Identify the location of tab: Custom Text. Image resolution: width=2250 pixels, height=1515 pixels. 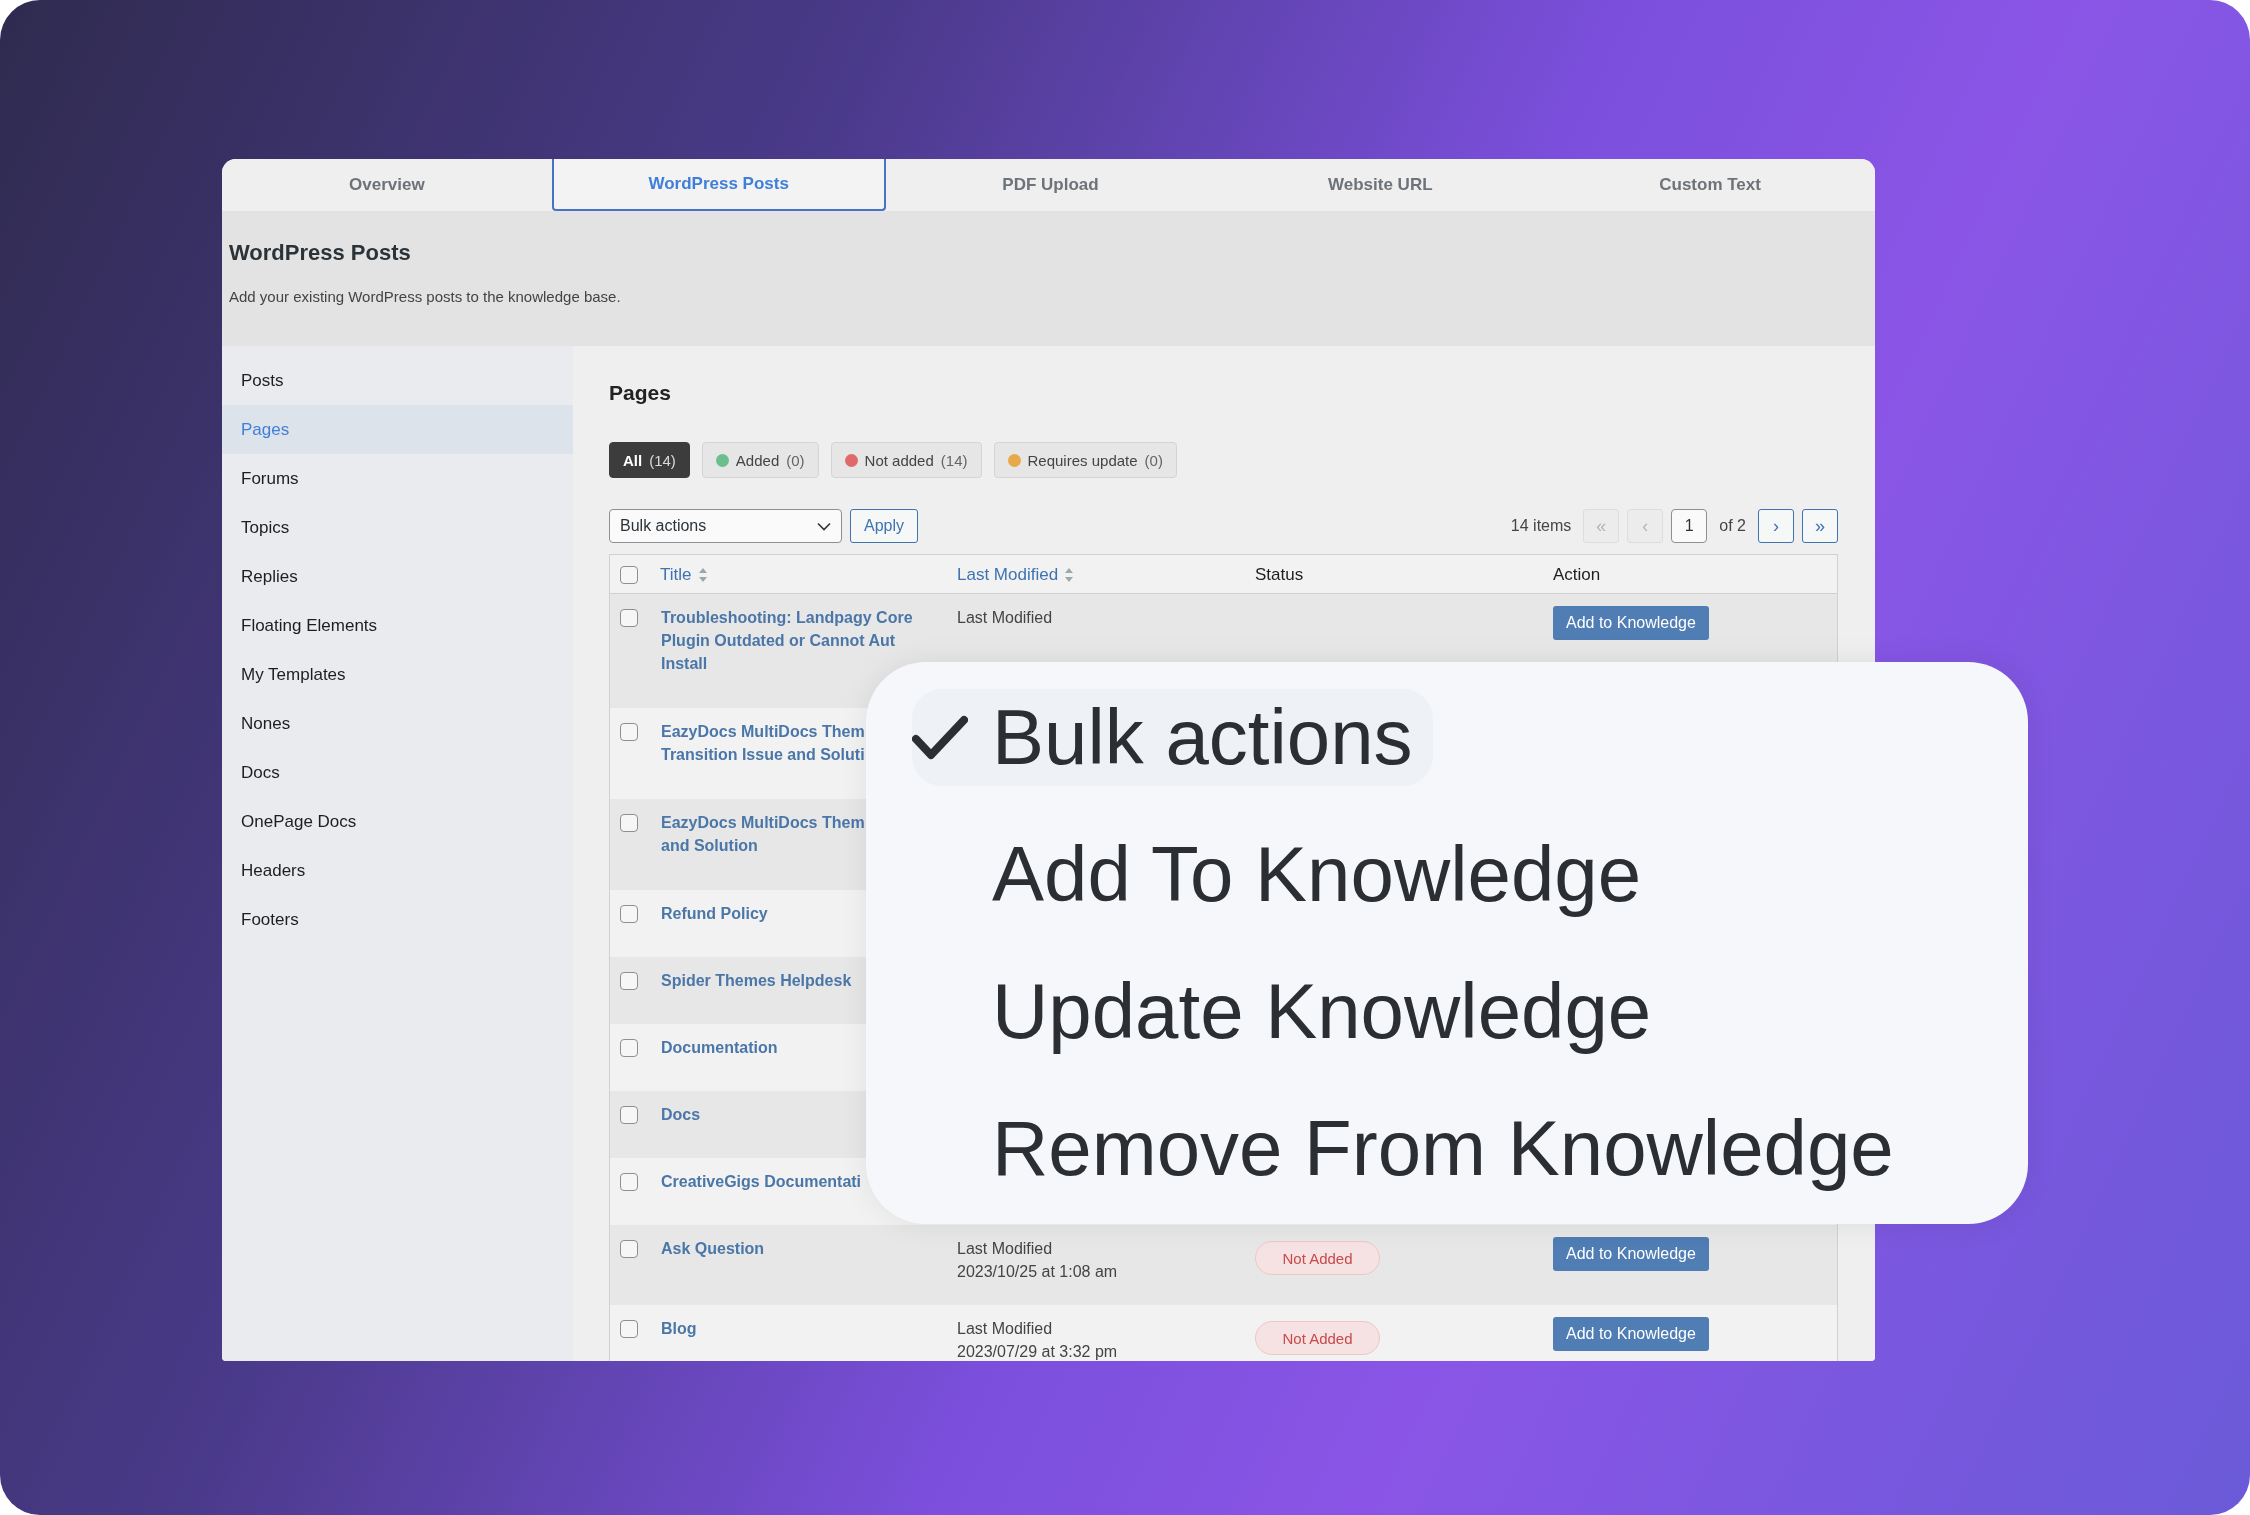
(1710, 185).